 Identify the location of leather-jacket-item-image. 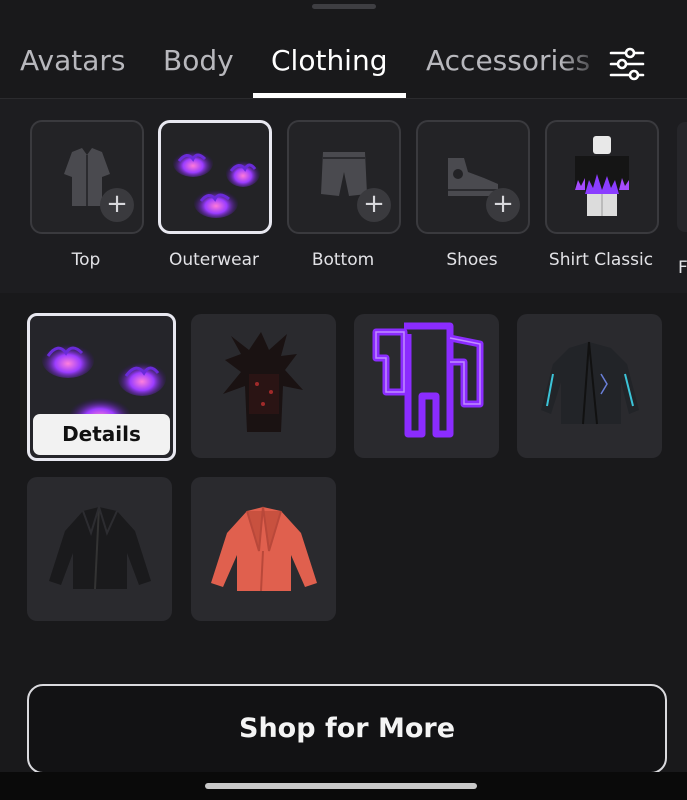
(100, 546).